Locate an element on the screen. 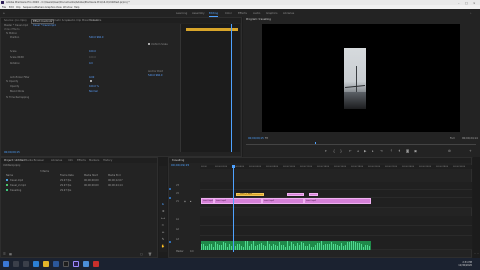 This screenshot has height=270, width=480. workspace-assembly: Assembly is located at coordinates (198, 13).